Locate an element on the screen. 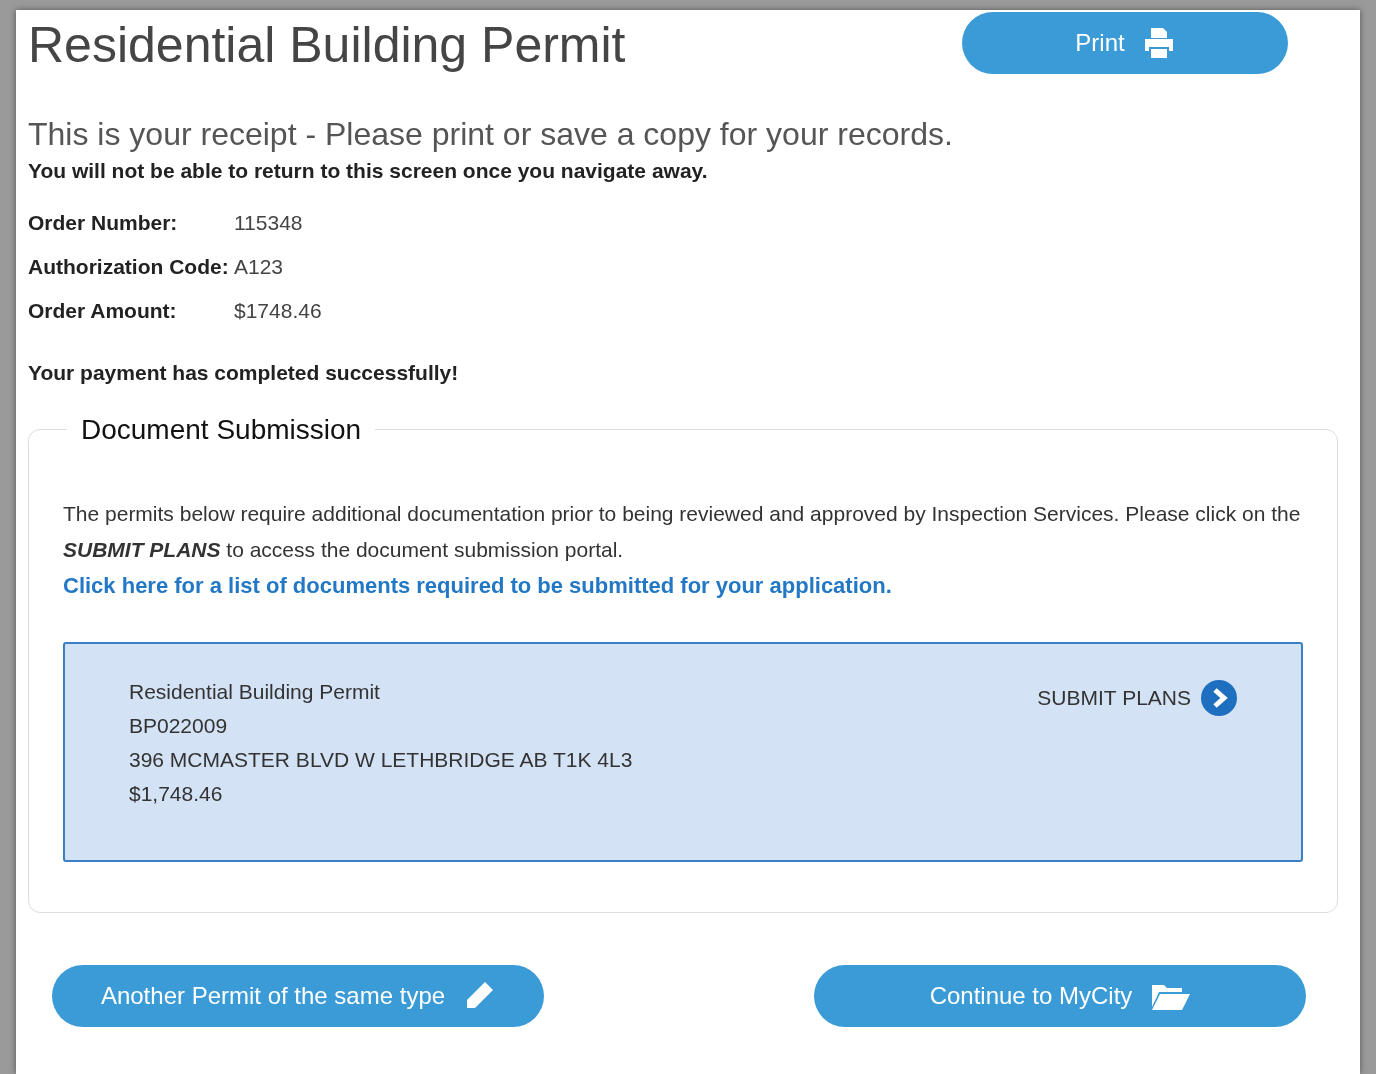 The width and height of the screenshot is (1376, 1074). detail-value: 115348 is located at coordinates (268, 223).